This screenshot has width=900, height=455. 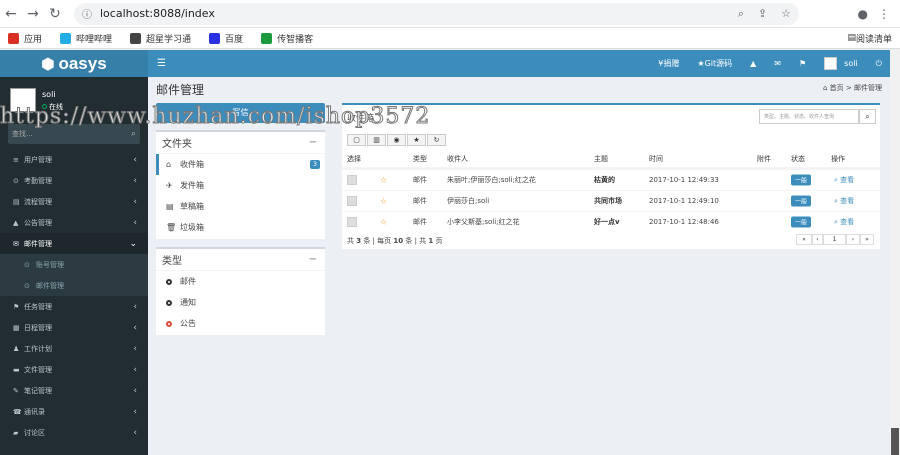 I want to click on profile-icon: ●, so click(x=863, y=14).